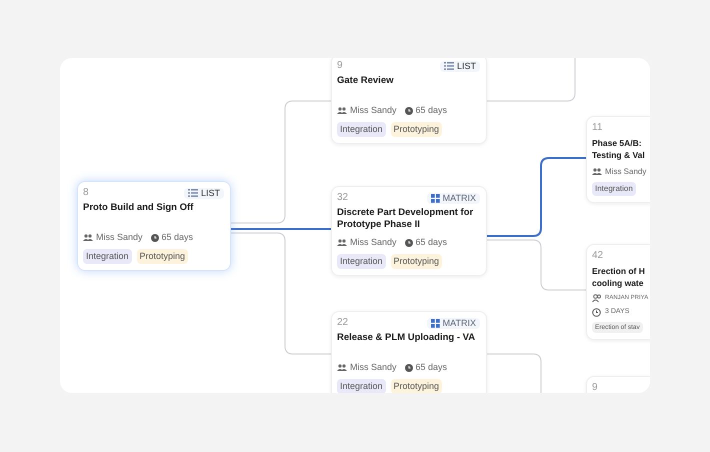  Describe the element at coordinates (342, 198) in the screenshot. I see `task-number: 32` at that location.